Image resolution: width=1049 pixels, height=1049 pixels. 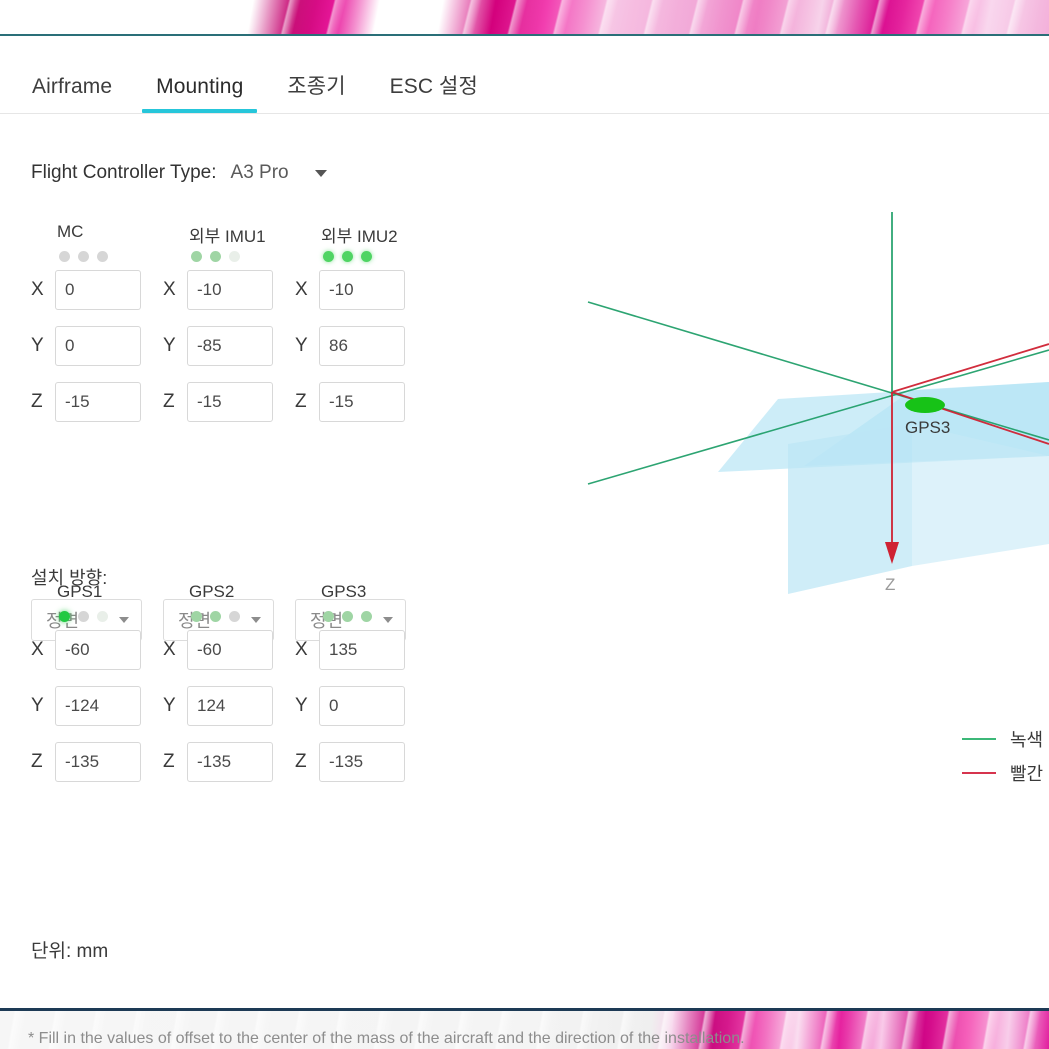 I want to click on input-gps2-y, so click(x=230, y=706).